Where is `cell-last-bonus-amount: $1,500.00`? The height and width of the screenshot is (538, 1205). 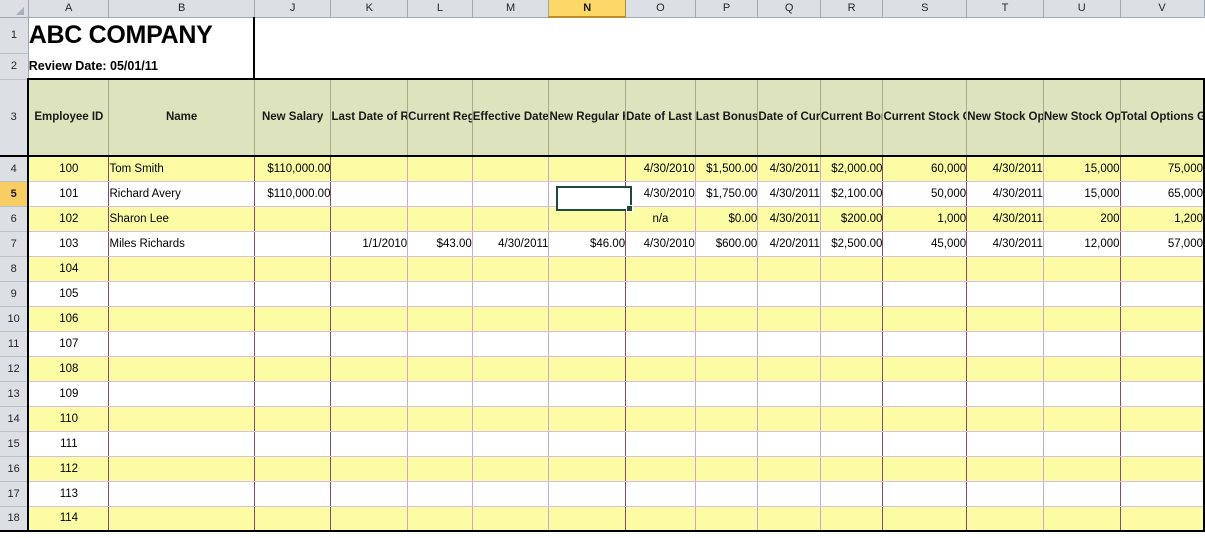
cell-last-bonus-amount: $1,500.00 is located at coordinates (727, 169).